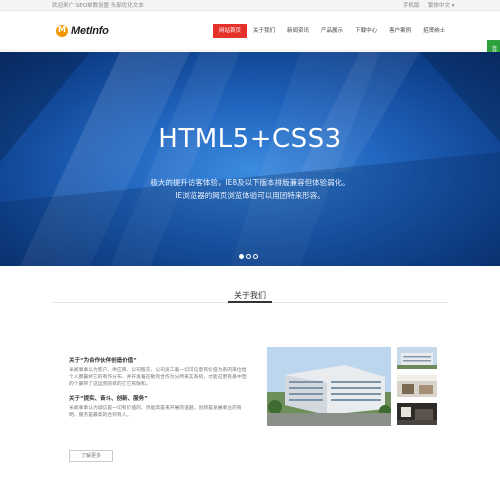 The image size is (500, 500). What do you see at coordinates (298, 31) in the screenshot?
I see `nav-item-news: 新闻资讯` at bounding box center [298, 31].